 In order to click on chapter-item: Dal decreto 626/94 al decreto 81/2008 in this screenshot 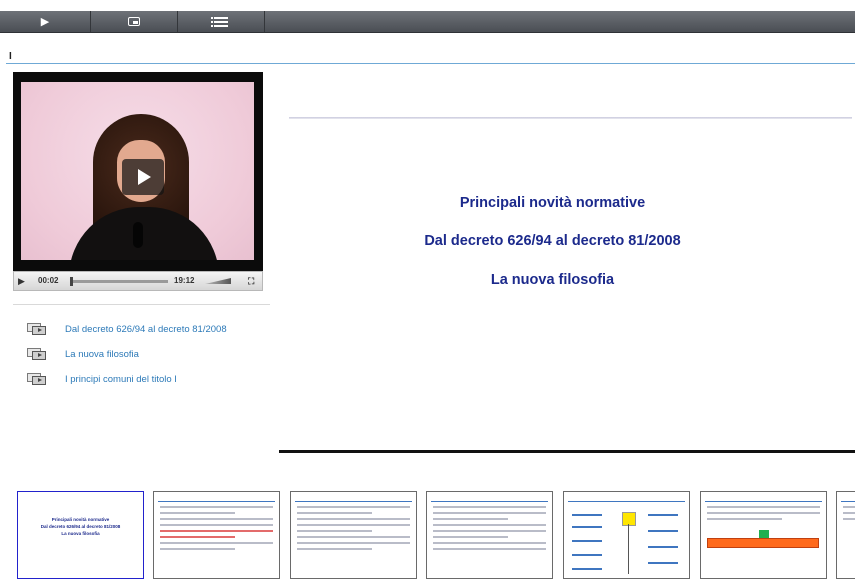, I will do `click(127, 329)`.